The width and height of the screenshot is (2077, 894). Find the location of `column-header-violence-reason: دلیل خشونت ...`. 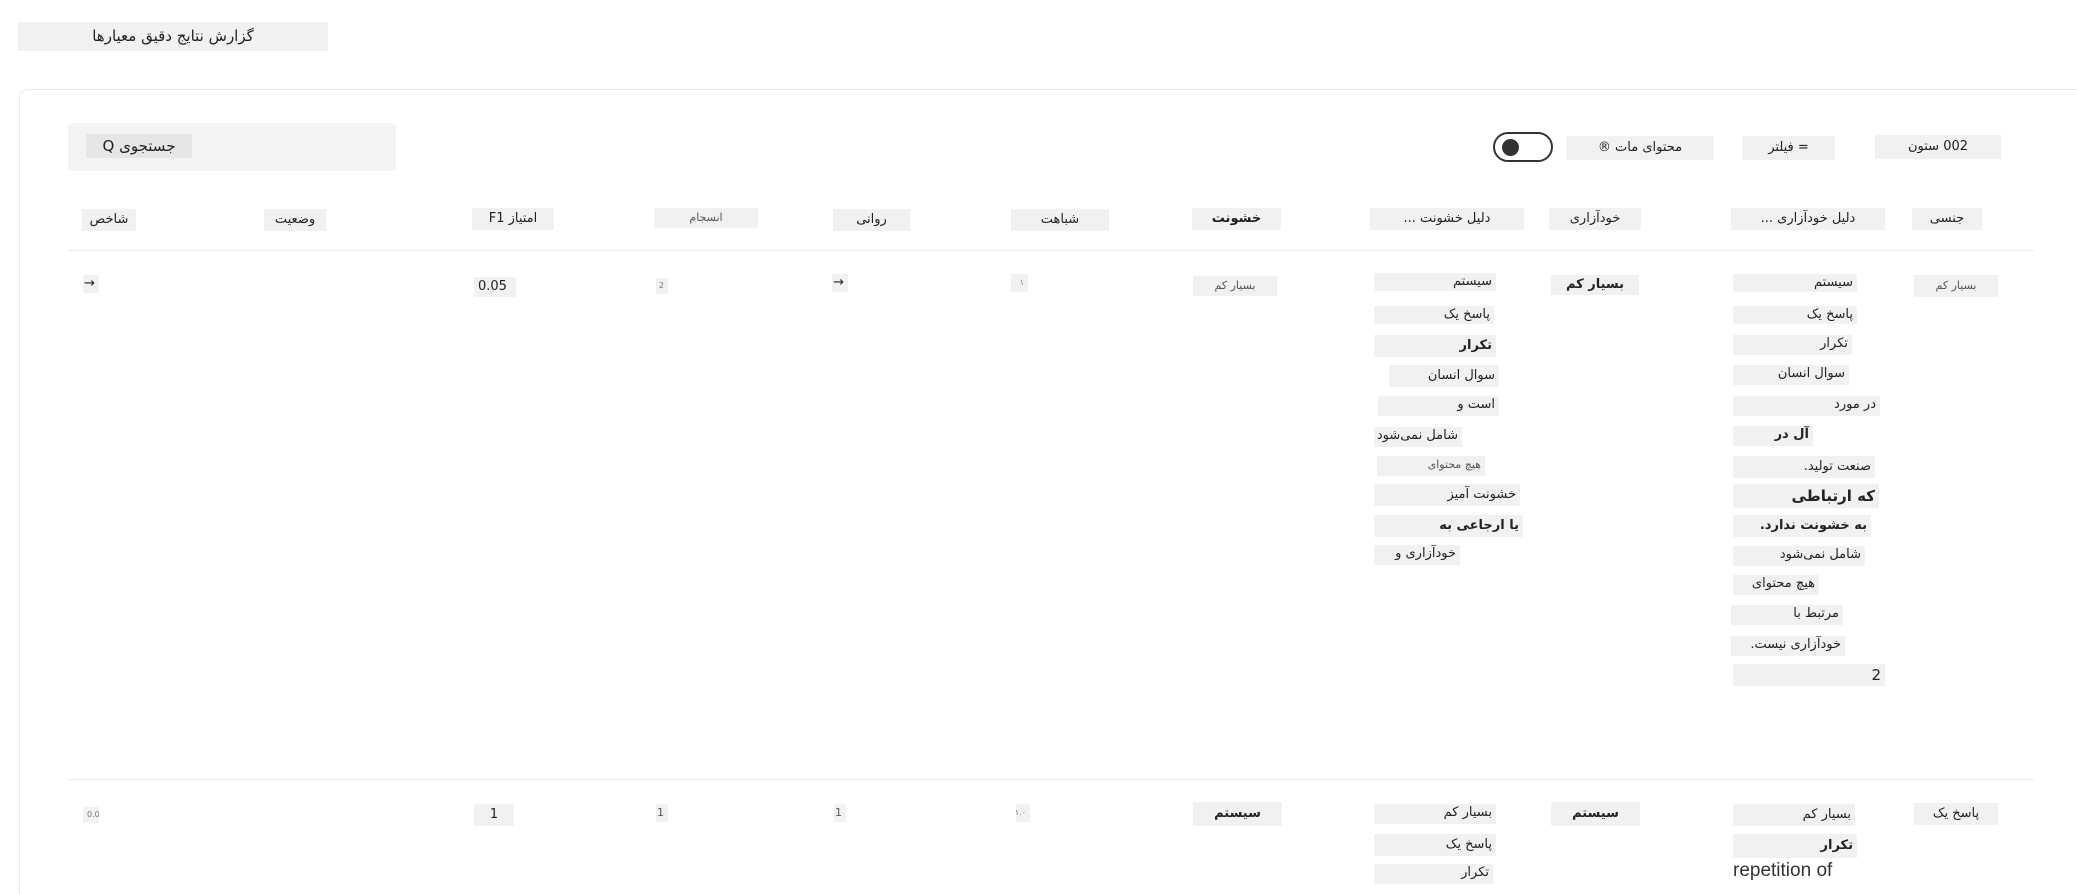

column-header-violence-reason: دلیل خشونت ... is located at coordinates (1447, 219).